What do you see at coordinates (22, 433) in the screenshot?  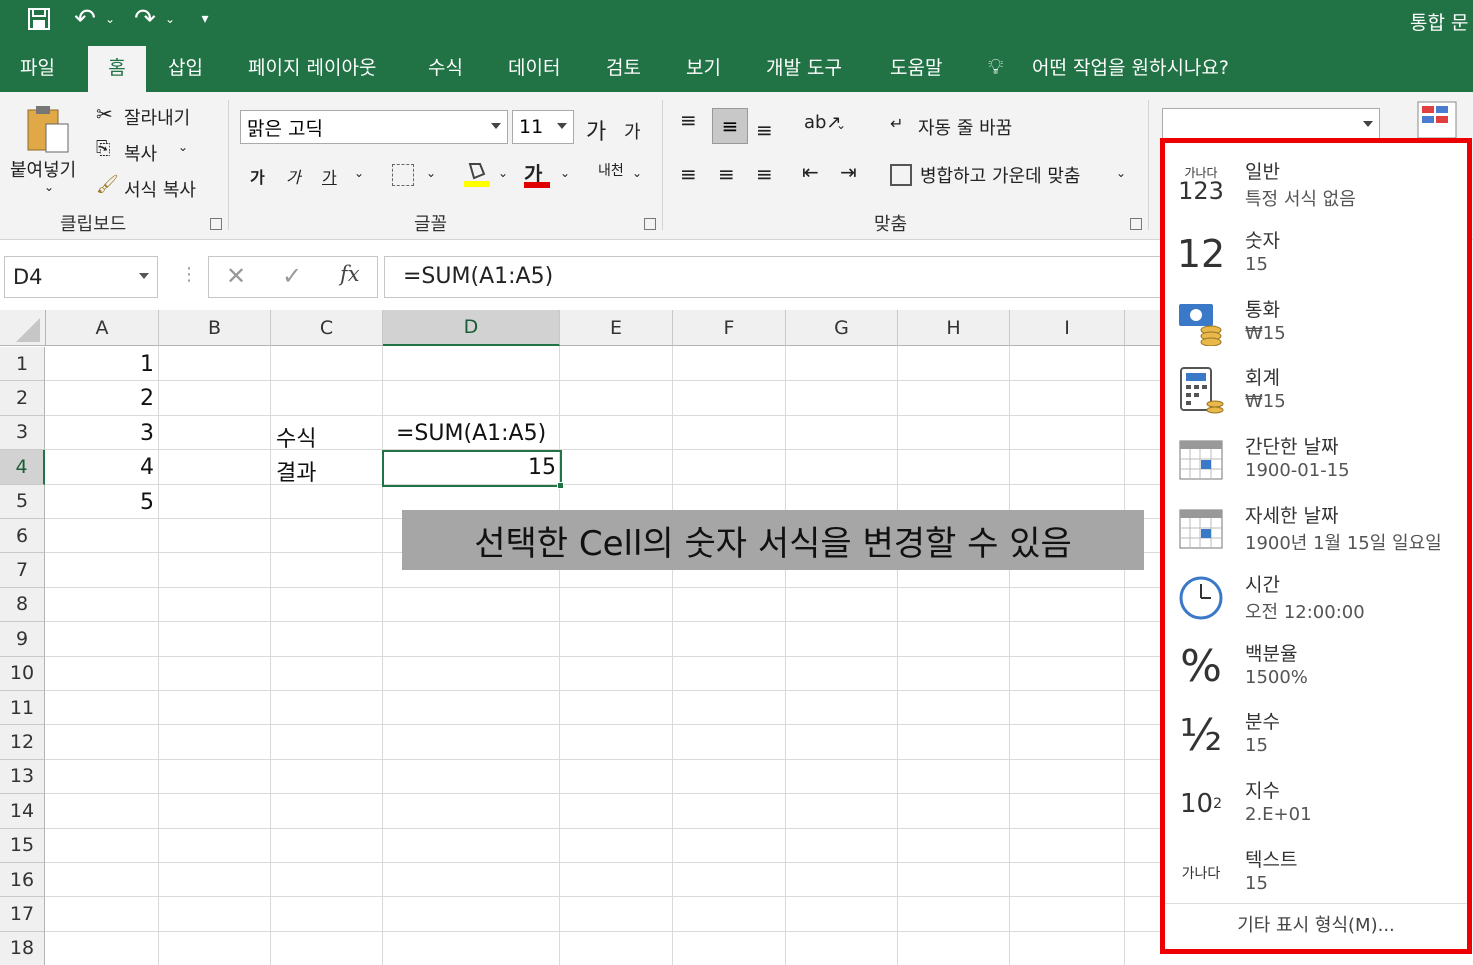 I see `row-header-3: 3` at bounding box center [22, 433].